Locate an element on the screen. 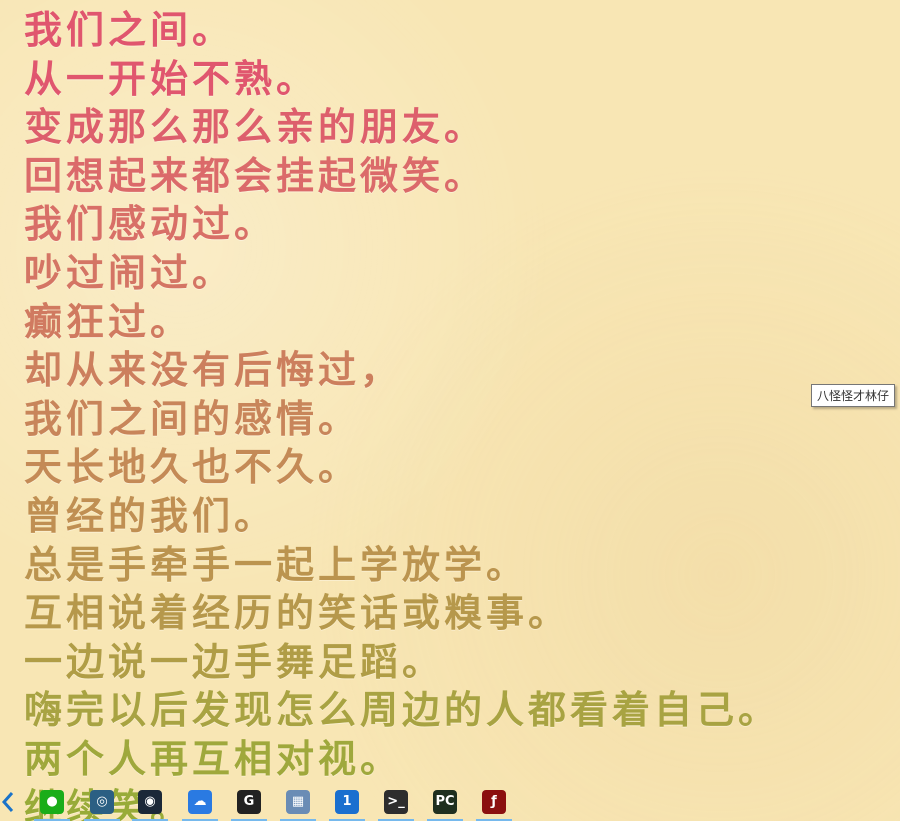  taskbar-app: ● is located at coordinates (52, 801).